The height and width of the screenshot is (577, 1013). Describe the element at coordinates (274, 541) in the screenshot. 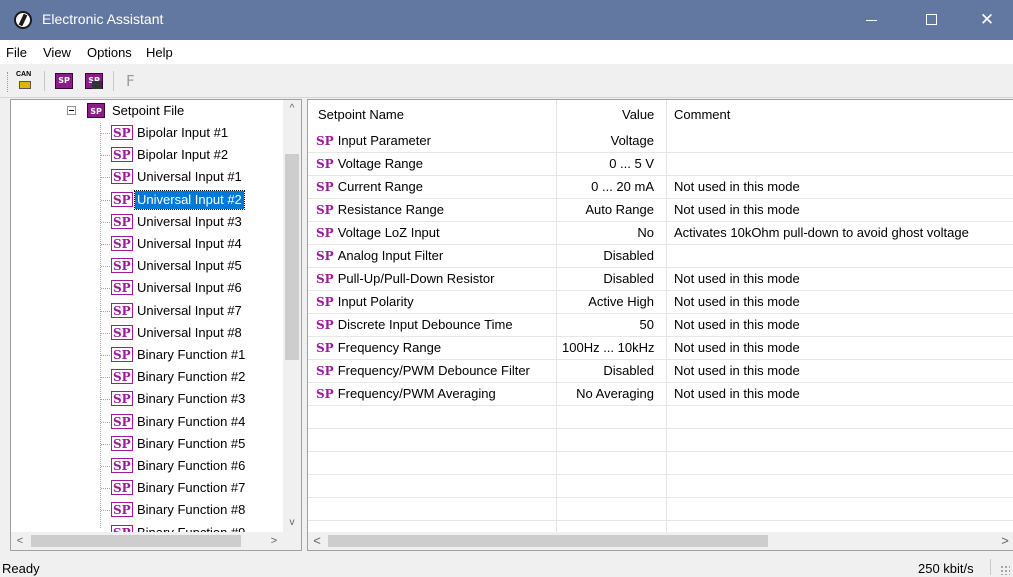

I see `scroll-right-icon: >` at that location.